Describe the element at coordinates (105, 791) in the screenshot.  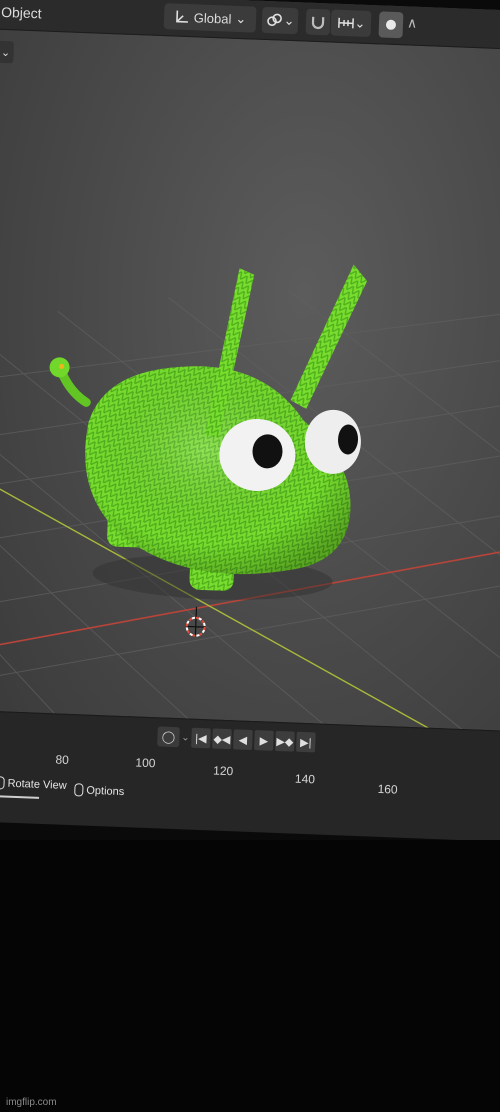
I see `status-options-label: Options` at that location.